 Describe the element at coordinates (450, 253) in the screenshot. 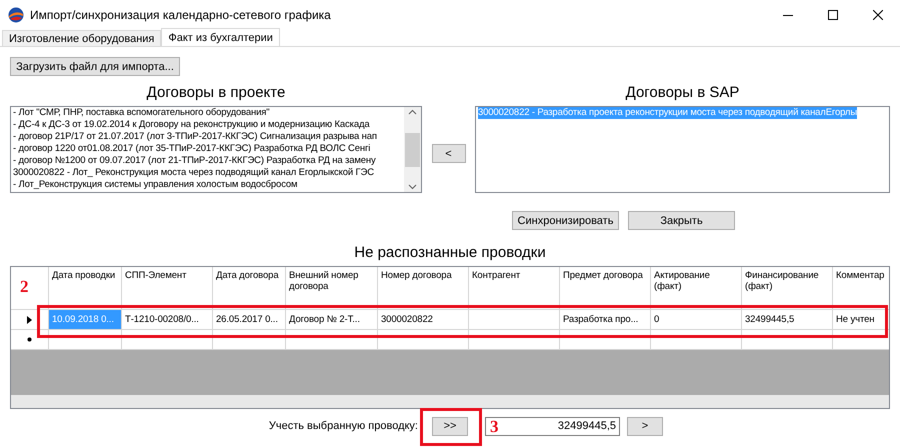

I see `section-heading: Не распознанные проводки` at that location.